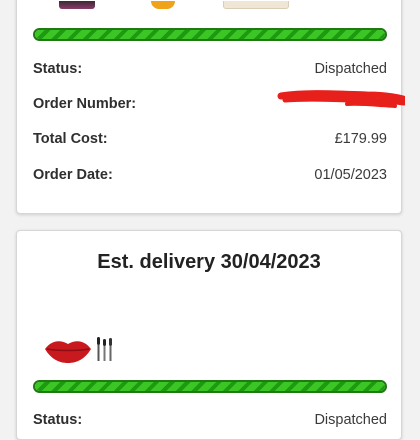  What do you see at coordinates (350, 69) in the screenshot?
I see `status-value: Dispatched` at bounding box center [350, 69].